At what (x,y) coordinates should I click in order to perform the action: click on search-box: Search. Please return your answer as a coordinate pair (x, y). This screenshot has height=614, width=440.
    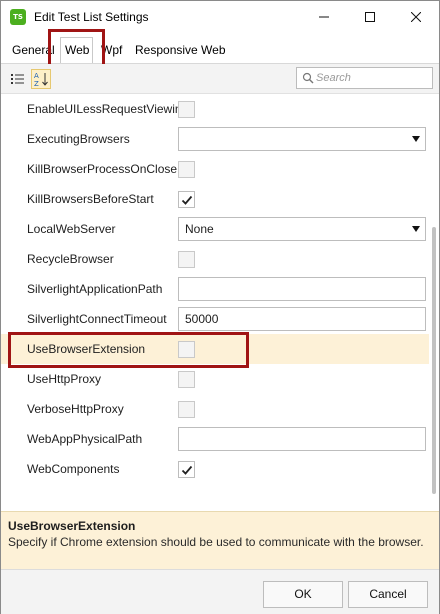
    Looking at the image, I should click on (364, 78).